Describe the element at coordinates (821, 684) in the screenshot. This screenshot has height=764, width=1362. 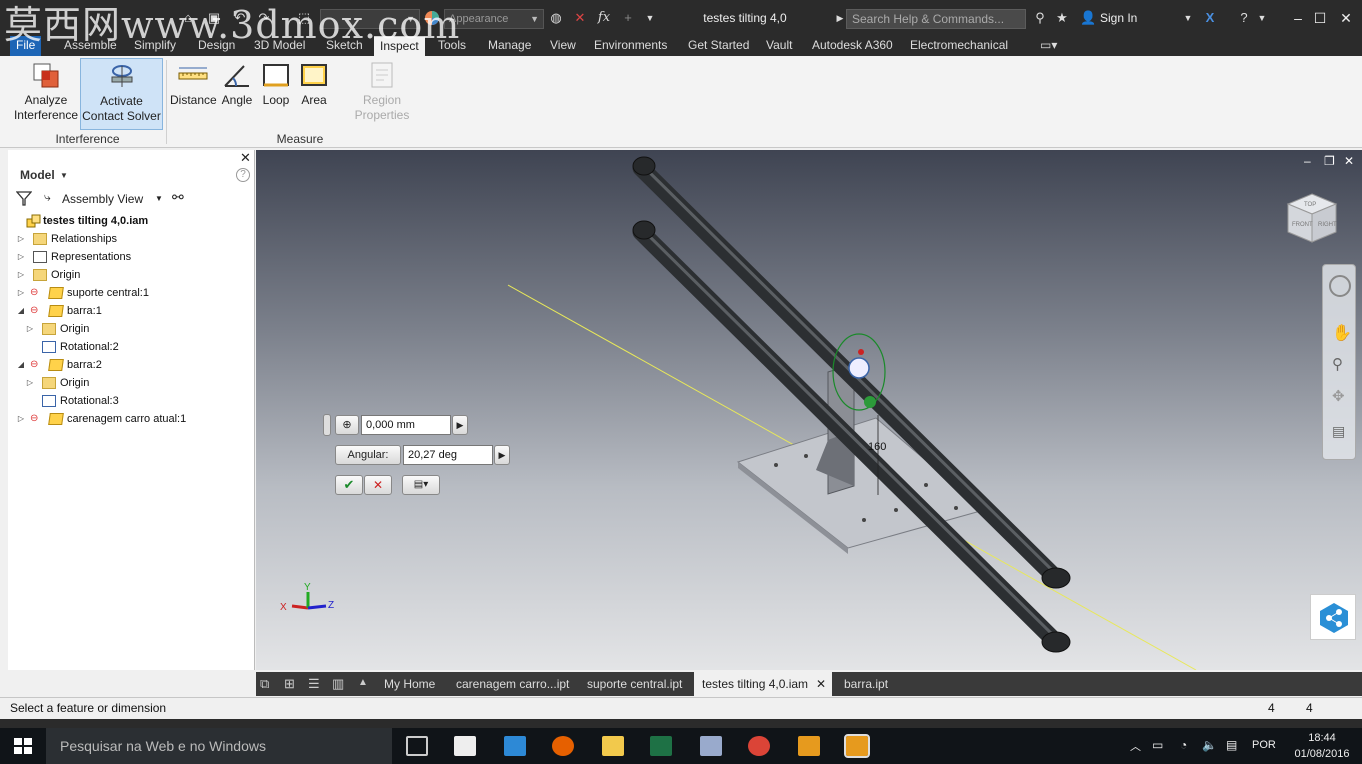
I see `doc-tab-close-icon: ✕` at that location.